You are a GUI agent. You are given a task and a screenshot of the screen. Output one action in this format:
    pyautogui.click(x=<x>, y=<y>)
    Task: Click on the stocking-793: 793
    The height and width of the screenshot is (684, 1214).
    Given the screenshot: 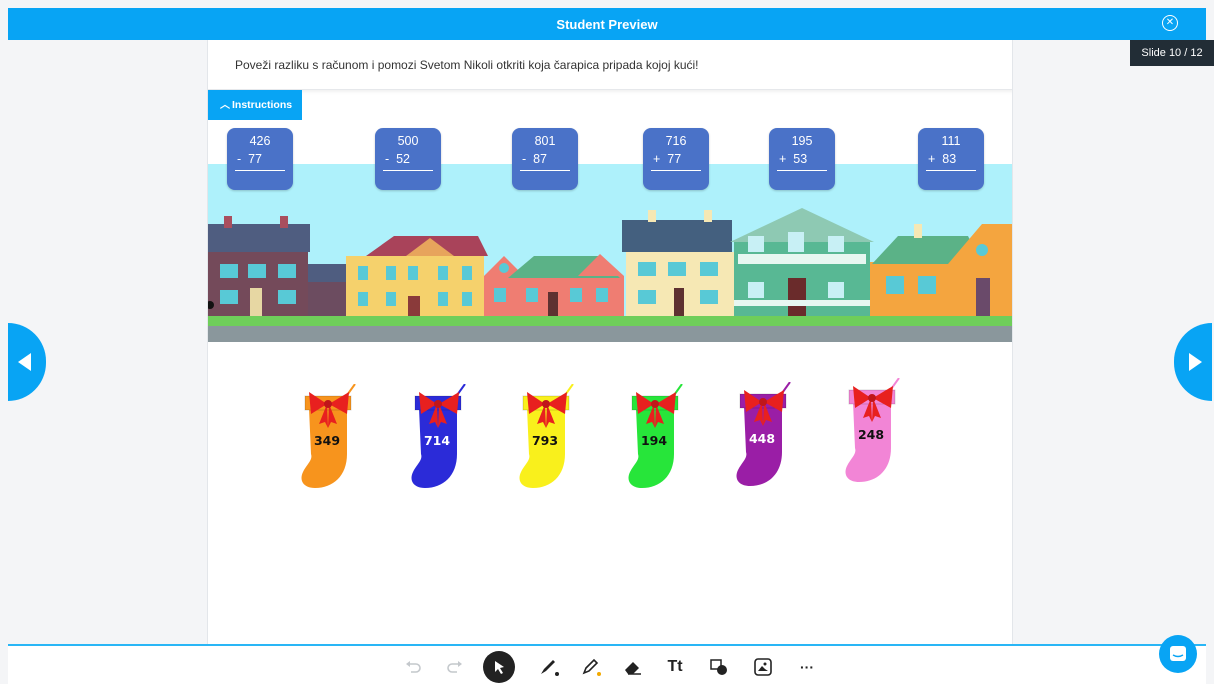 What is the action you would take?
    pyautogui.click(x=549, y=439)
    